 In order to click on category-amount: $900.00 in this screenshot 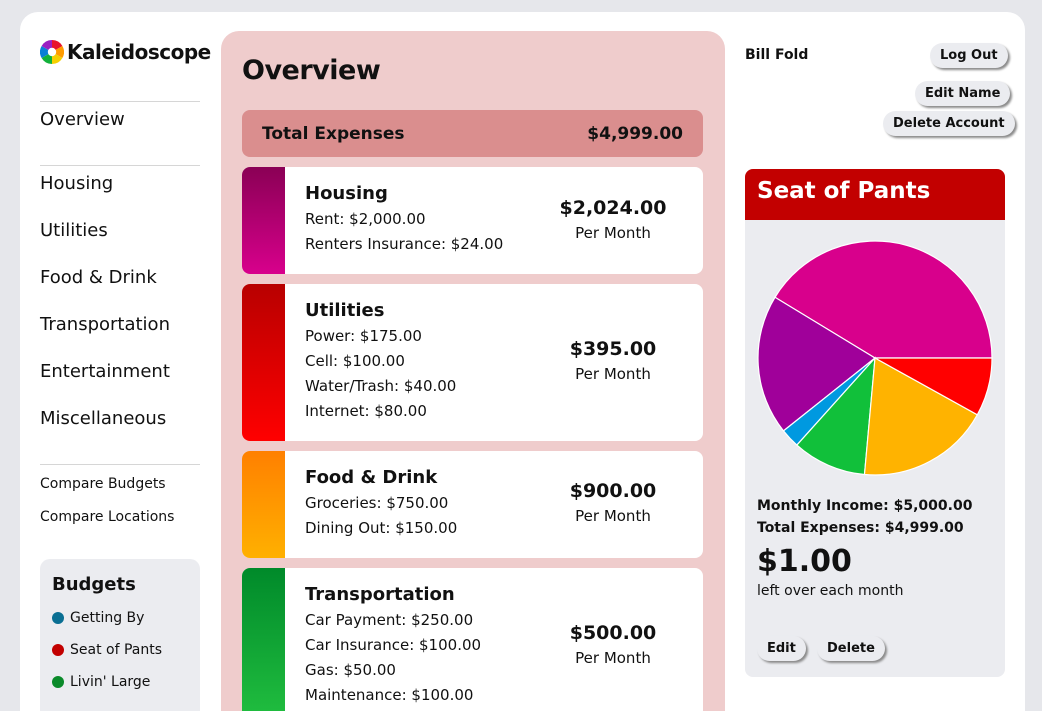, I will do `click(613, 491)`.